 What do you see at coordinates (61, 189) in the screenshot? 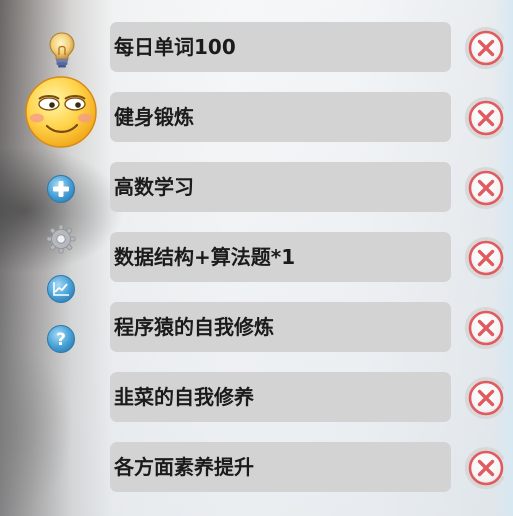
I see `add-icon` at bounding box center [61, 189].